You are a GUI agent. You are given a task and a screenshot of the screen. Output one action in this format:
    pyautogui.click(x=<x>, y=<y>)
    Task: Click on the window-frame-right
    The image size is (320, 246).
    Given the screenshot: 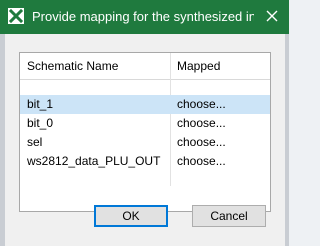 What is the action you would take?
    pyautogui.click(x=287, y=123)
    